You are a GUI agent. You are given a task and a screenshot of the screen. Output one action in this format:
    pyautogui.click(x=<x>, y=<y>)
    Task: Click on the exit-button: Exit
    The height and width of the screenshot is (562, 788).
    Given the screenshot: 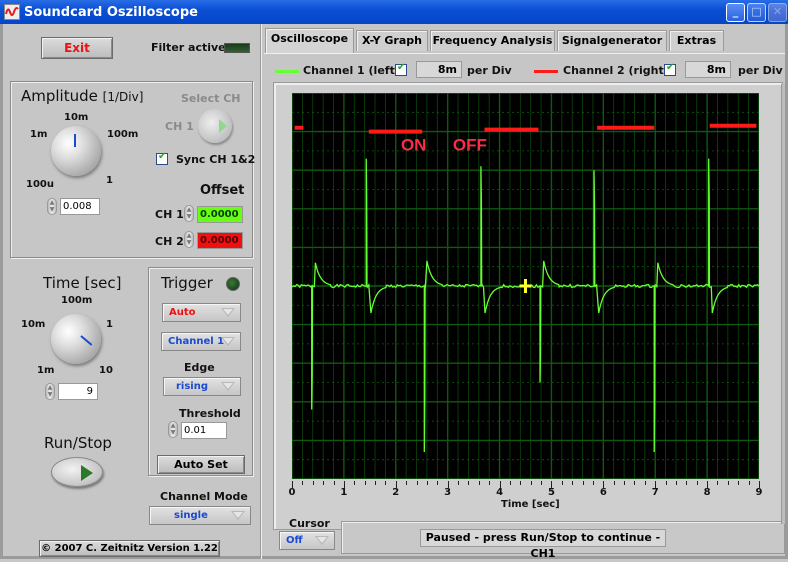 What is the action you would take?
    pyautogui.click(x=77, y=48)
    